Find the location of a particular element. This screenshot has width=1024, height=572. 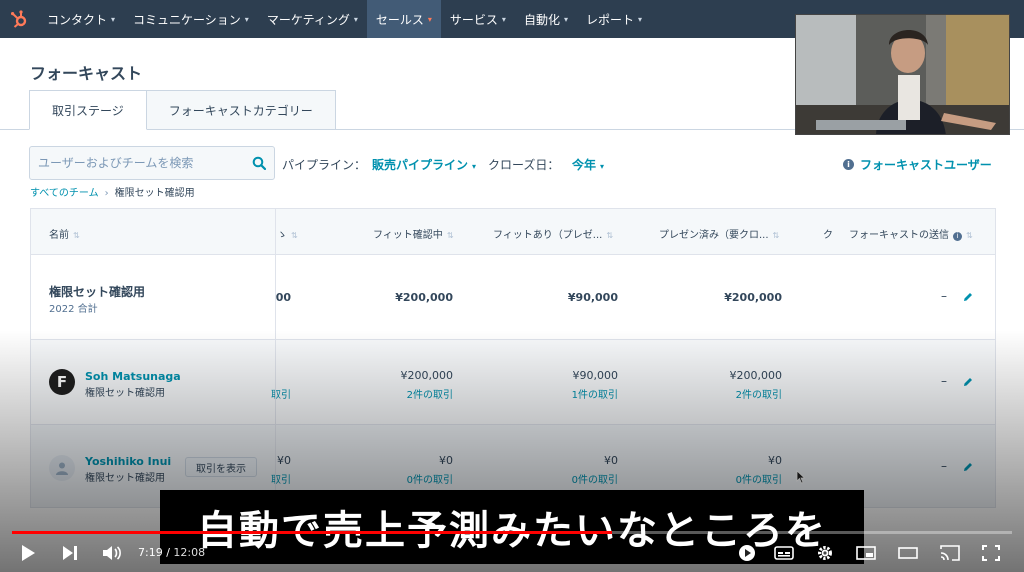

pipeline-dropdown: 販売パイプライン ▾ is located at coordinates (424, 164).